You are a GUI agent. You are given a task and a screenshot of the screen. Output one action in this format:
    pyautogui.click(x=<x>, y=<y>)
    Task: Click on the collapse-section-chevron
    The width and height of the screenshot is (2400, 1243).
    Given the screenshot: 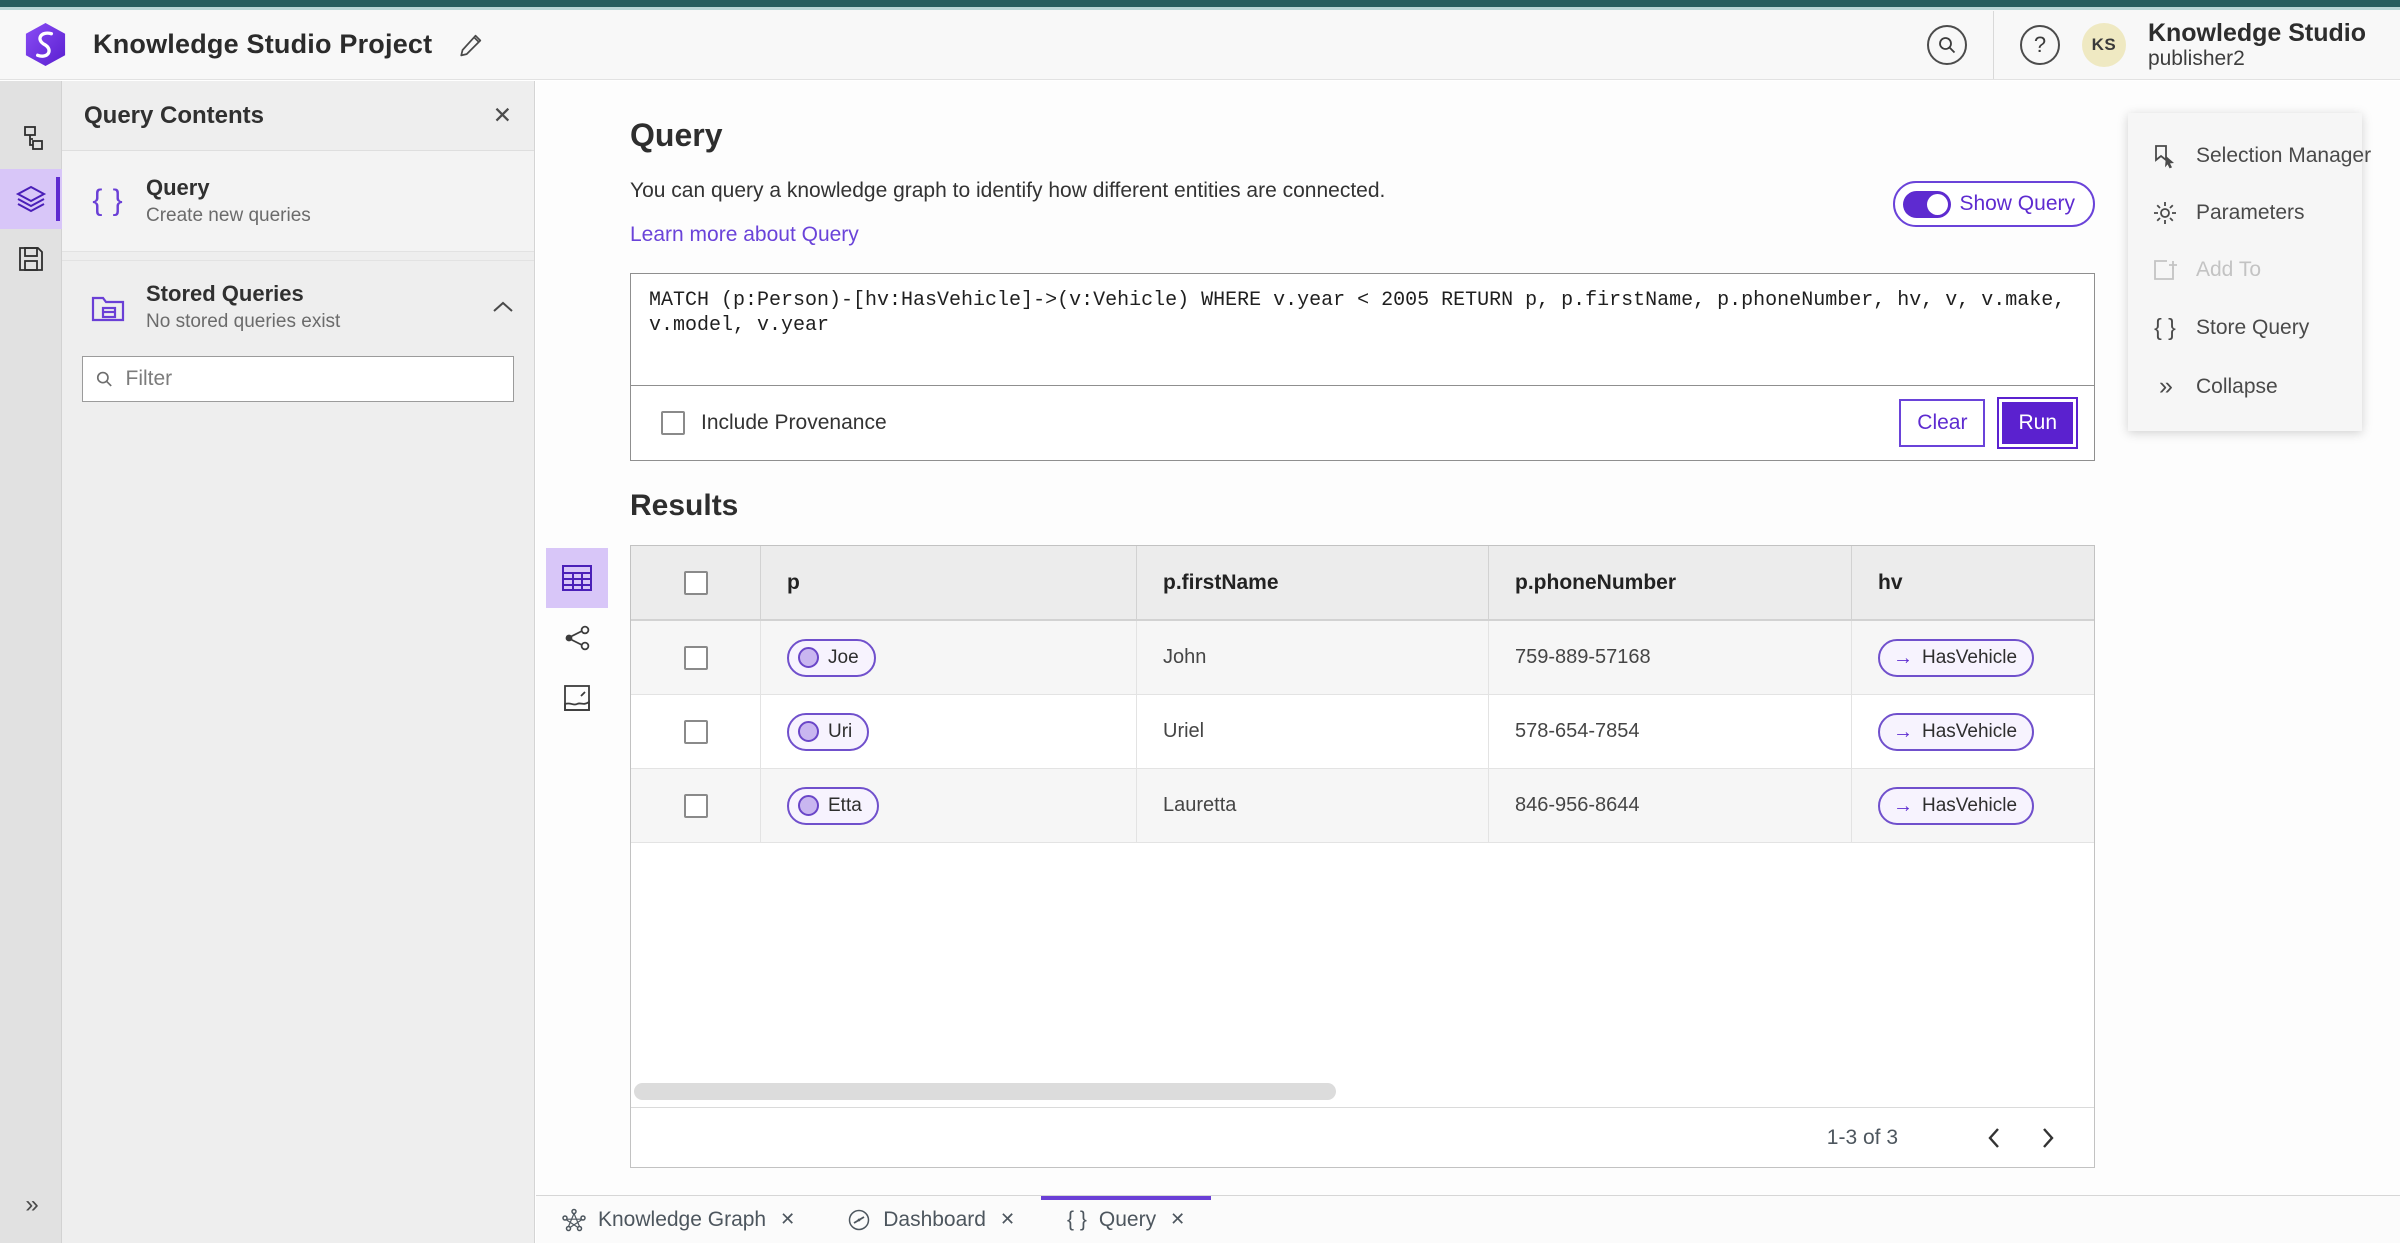 What is the action you would take?
    pyautogui.click(x=503, y=307)
    